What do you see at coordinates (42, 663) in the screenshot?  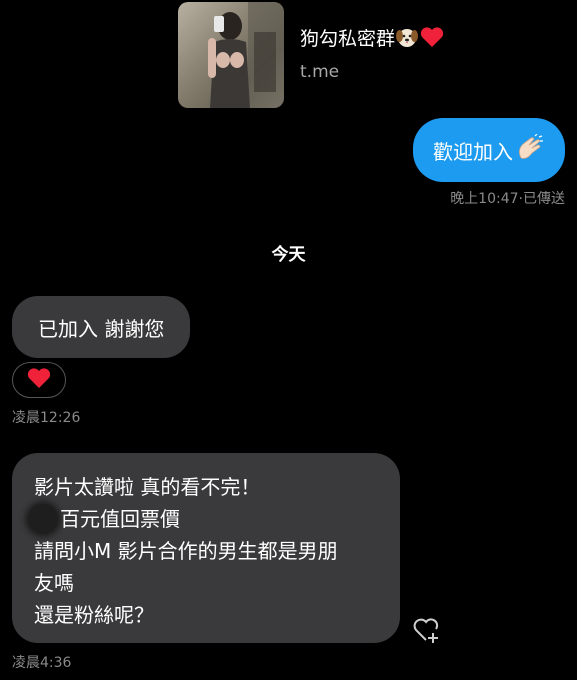 I see `received-message-time: 凌晨4:36` at bounding box center [42, 663].